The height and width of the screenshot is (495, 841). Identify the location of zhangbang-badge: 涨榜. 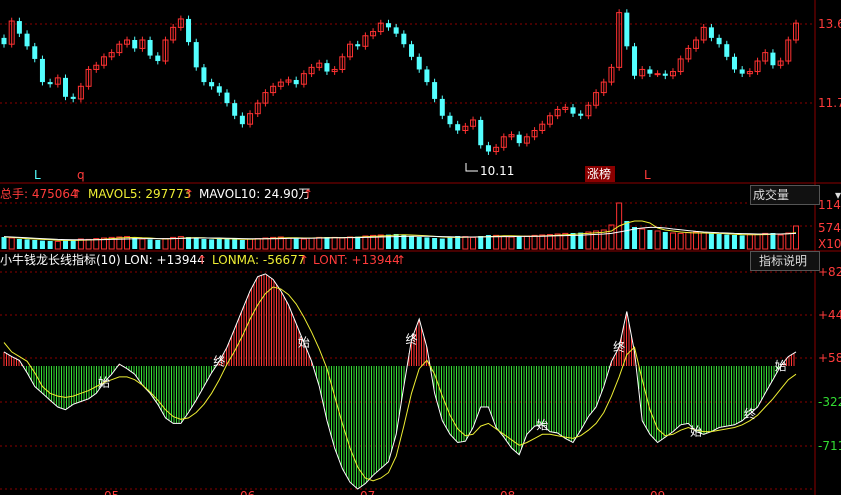
(599, 173).